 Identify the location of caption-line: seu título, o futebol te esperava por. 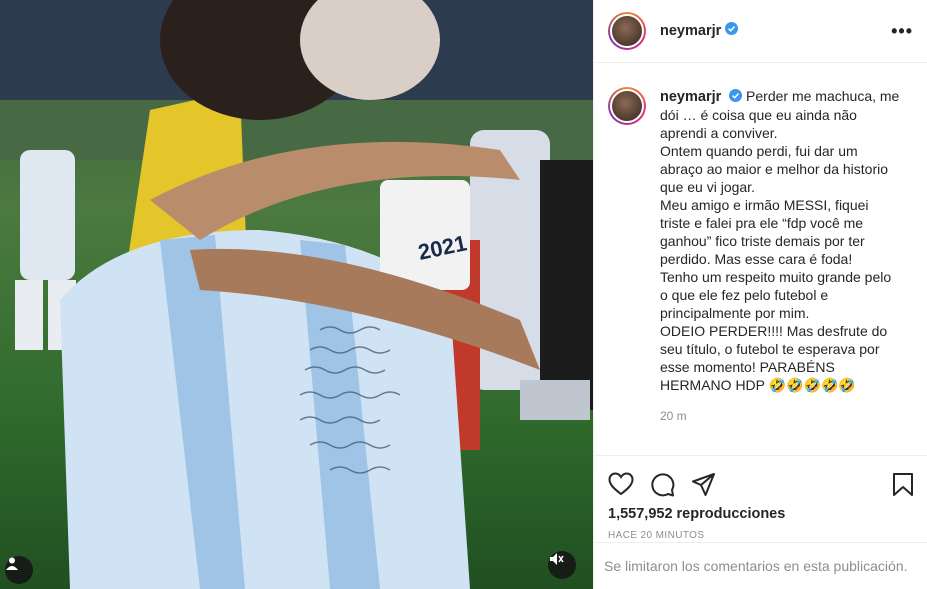
(770, 349).